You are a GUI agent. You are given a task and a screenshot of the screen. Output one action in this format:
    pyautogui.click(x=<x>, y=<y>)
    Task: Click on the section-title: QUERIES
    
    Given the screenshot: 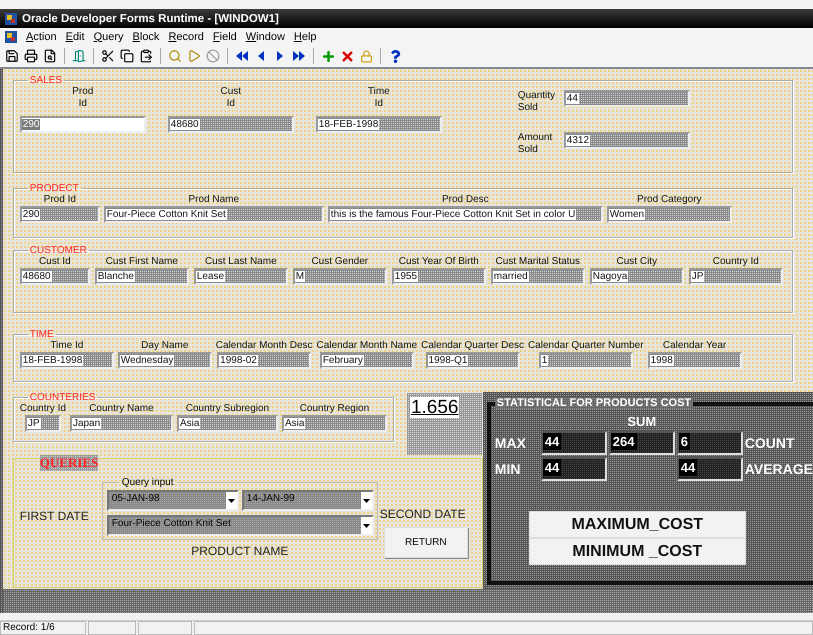 What is the action you would take?
    pyautogui.click(x=69, y=463)
    